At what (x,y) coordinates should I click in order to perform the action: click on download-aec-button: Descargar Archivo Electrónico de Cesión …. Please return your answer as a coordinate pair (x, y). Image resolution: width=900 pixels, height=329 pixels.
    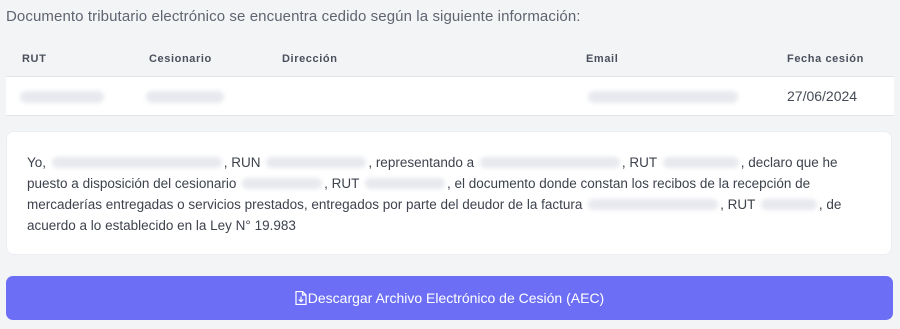
    Looking at the image, I should click on (449, 298).